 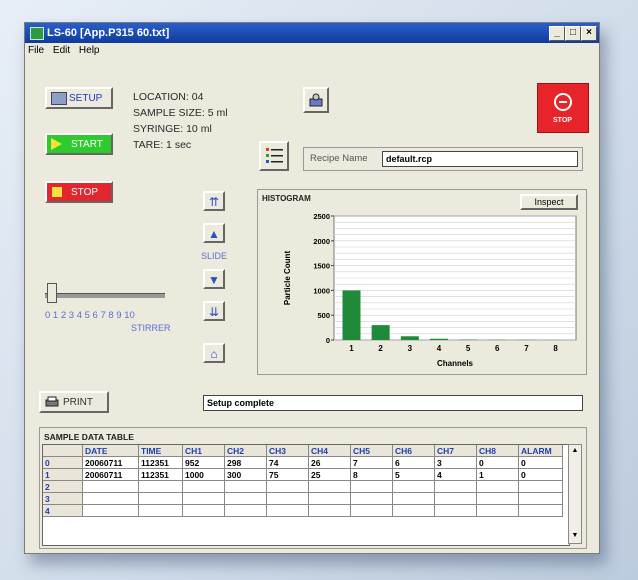 What do you see at coordinates (563, 108) in the screenshot?
I see `emergency-stop-button: STOP` at bounding box center [563, 108].